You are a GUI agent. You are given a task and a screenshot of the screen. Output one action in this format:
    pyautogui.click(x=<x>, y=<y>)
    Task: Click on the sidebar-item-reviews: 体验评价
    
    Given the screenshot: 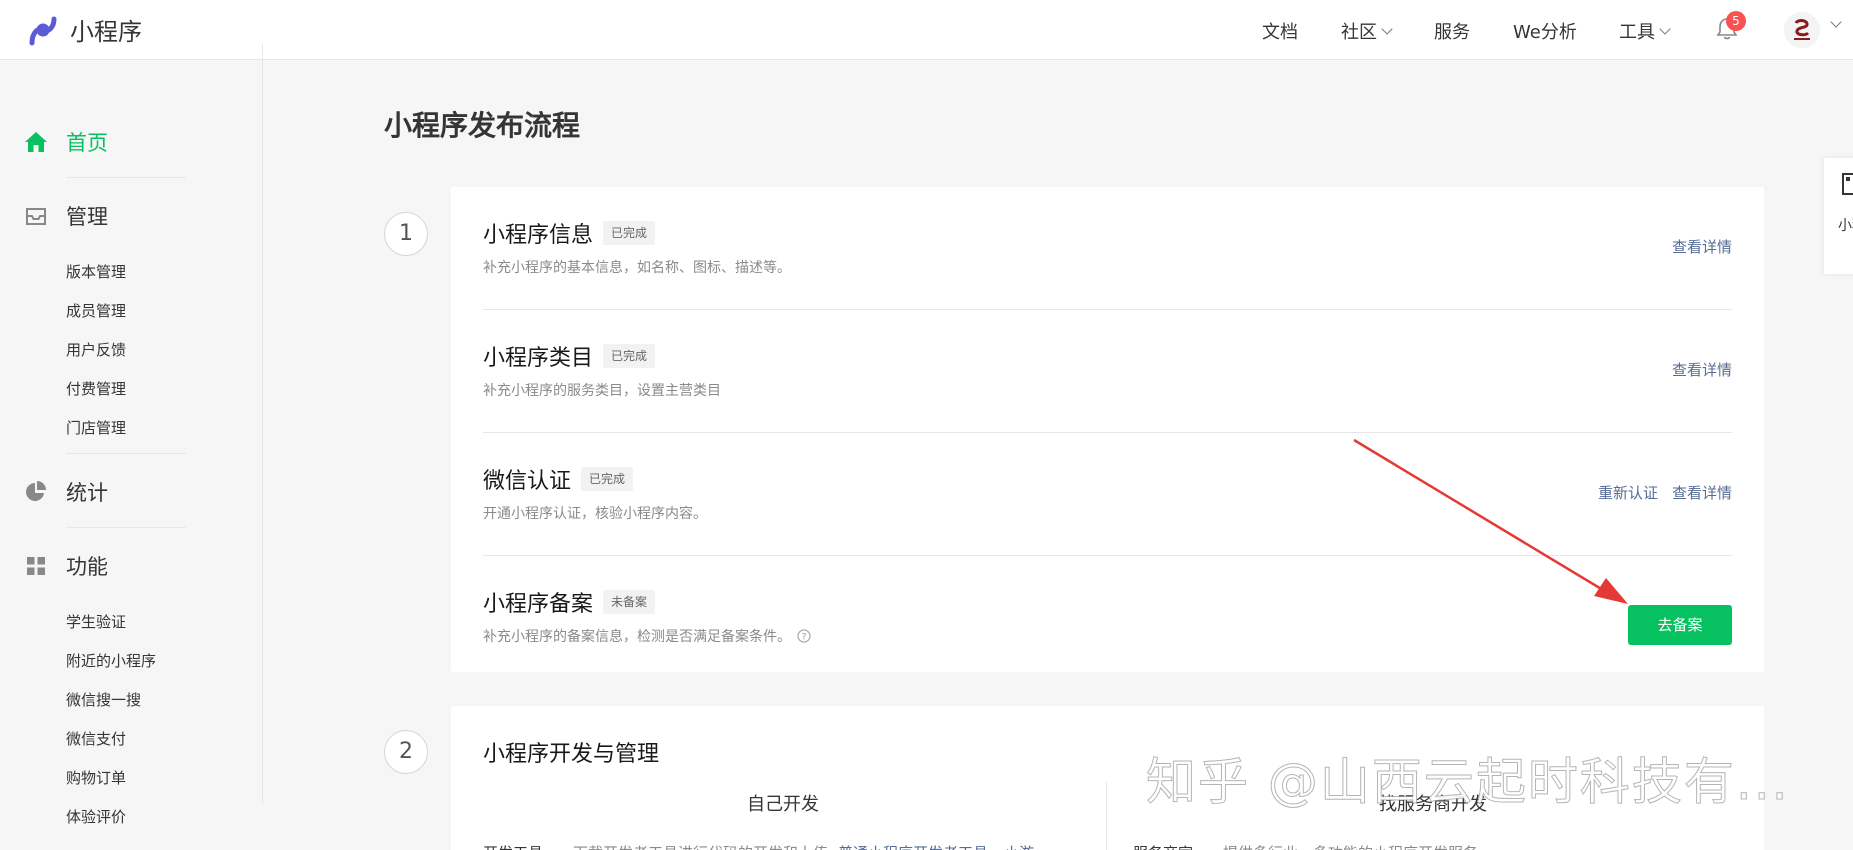 What is the action you would take?
    pyautogui.click(x=96, y=816)
    